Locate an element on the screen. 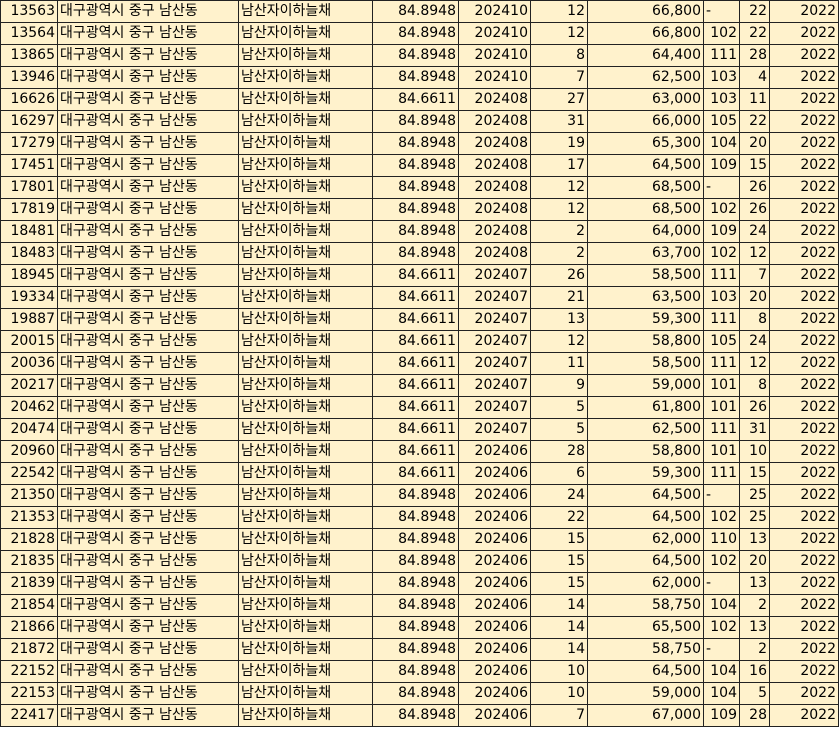 The height and width of the screenshot is (734, 840). price-cell: 67,000 is located at coordinates (645, 715).